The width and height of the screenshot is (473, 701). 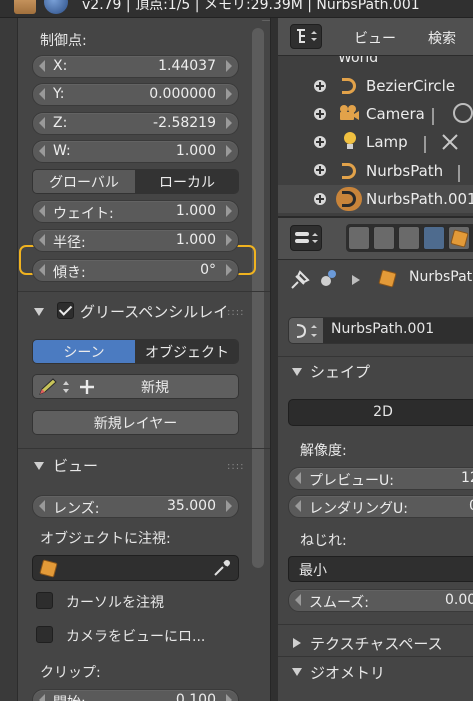 What do you see at coordinates (65, 310) in the screenshot?
I see `grease-pencil-checkbox` at bounding box center [65, 310].